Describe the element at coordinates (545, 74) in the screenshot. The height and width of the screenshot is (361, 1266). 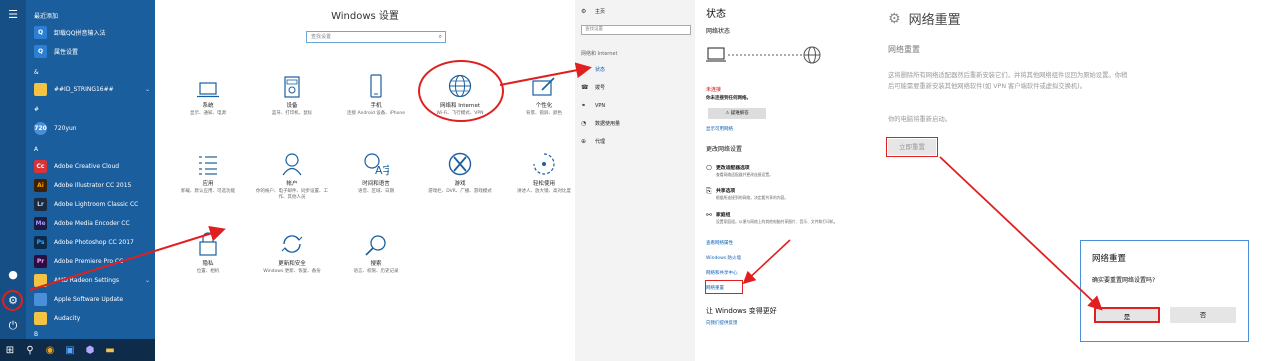
I see `arrow-network-to-status` at that location.